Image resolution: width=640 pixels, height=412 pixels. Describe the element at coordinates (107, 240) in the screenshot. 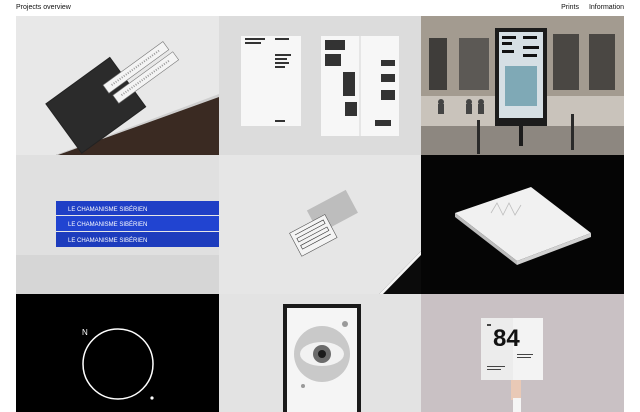

I see `book-spine-title-3: LE CHAMANISME SIBÉRIEN` at that location.